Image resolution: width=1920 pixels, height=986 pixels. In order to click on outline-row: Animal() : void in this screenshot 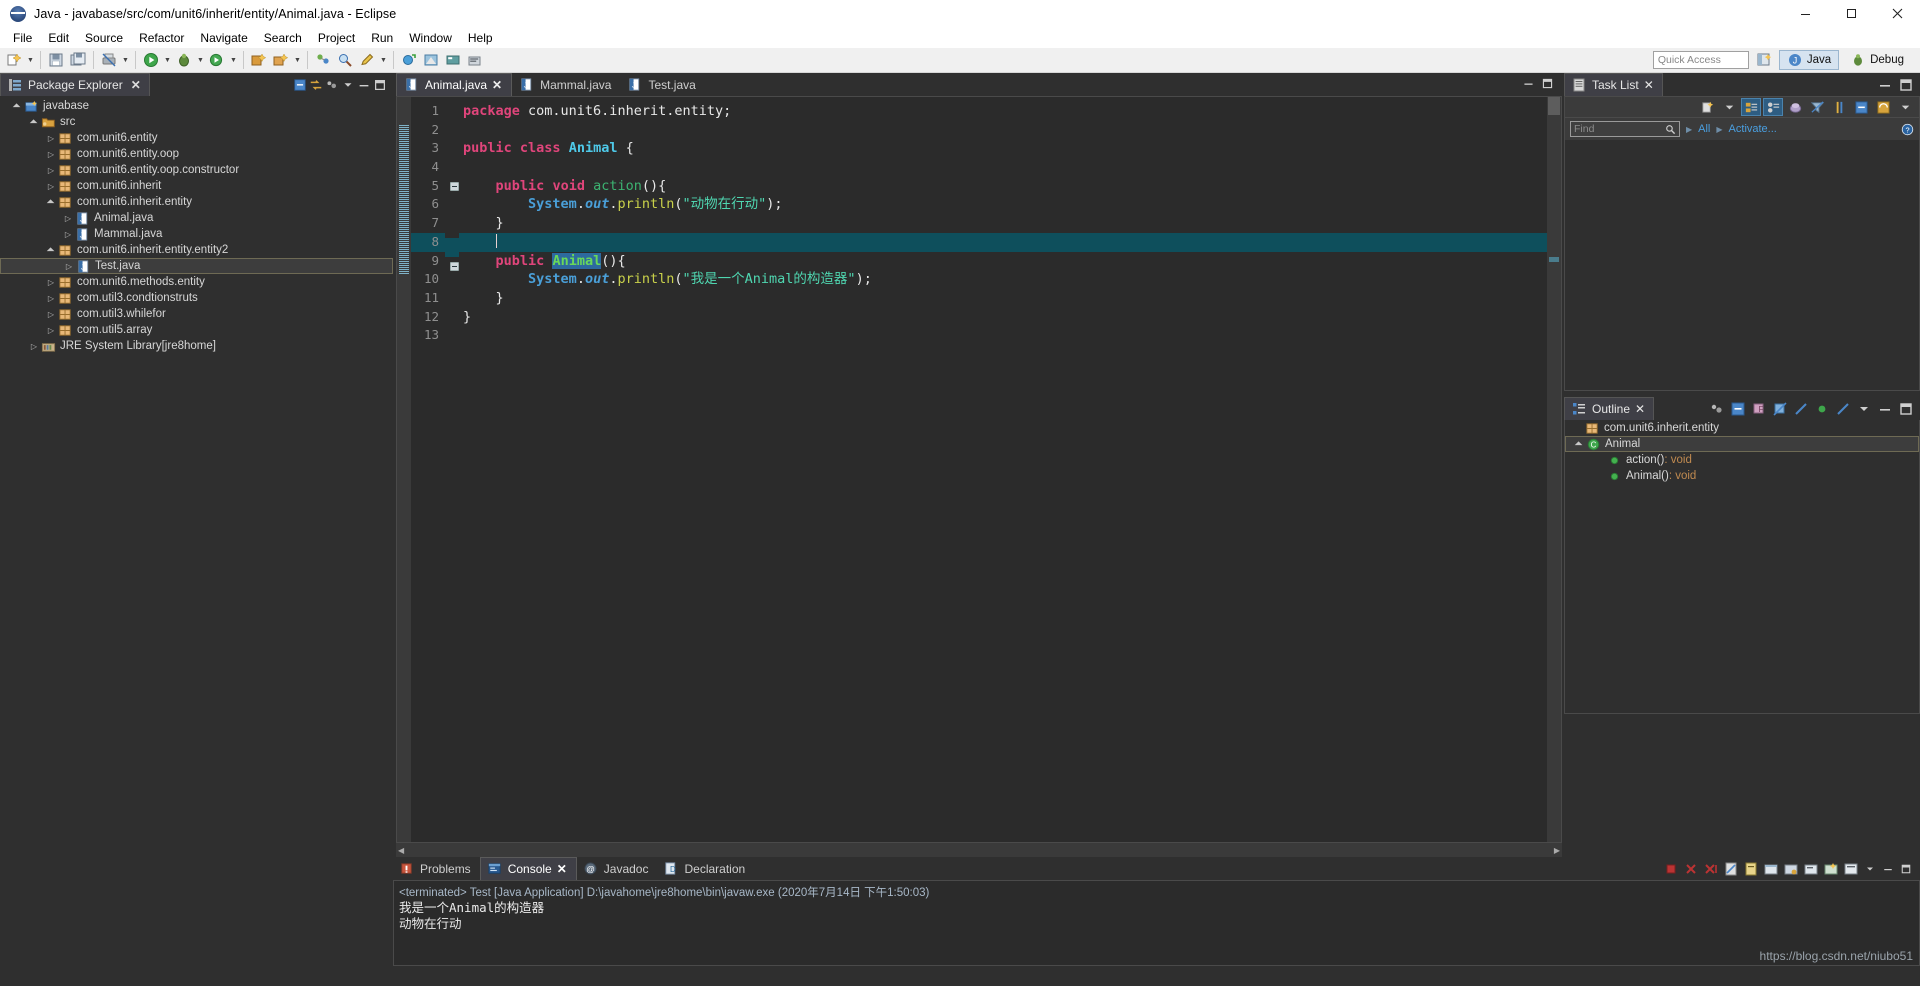, I will do `click(1742, 476)`.